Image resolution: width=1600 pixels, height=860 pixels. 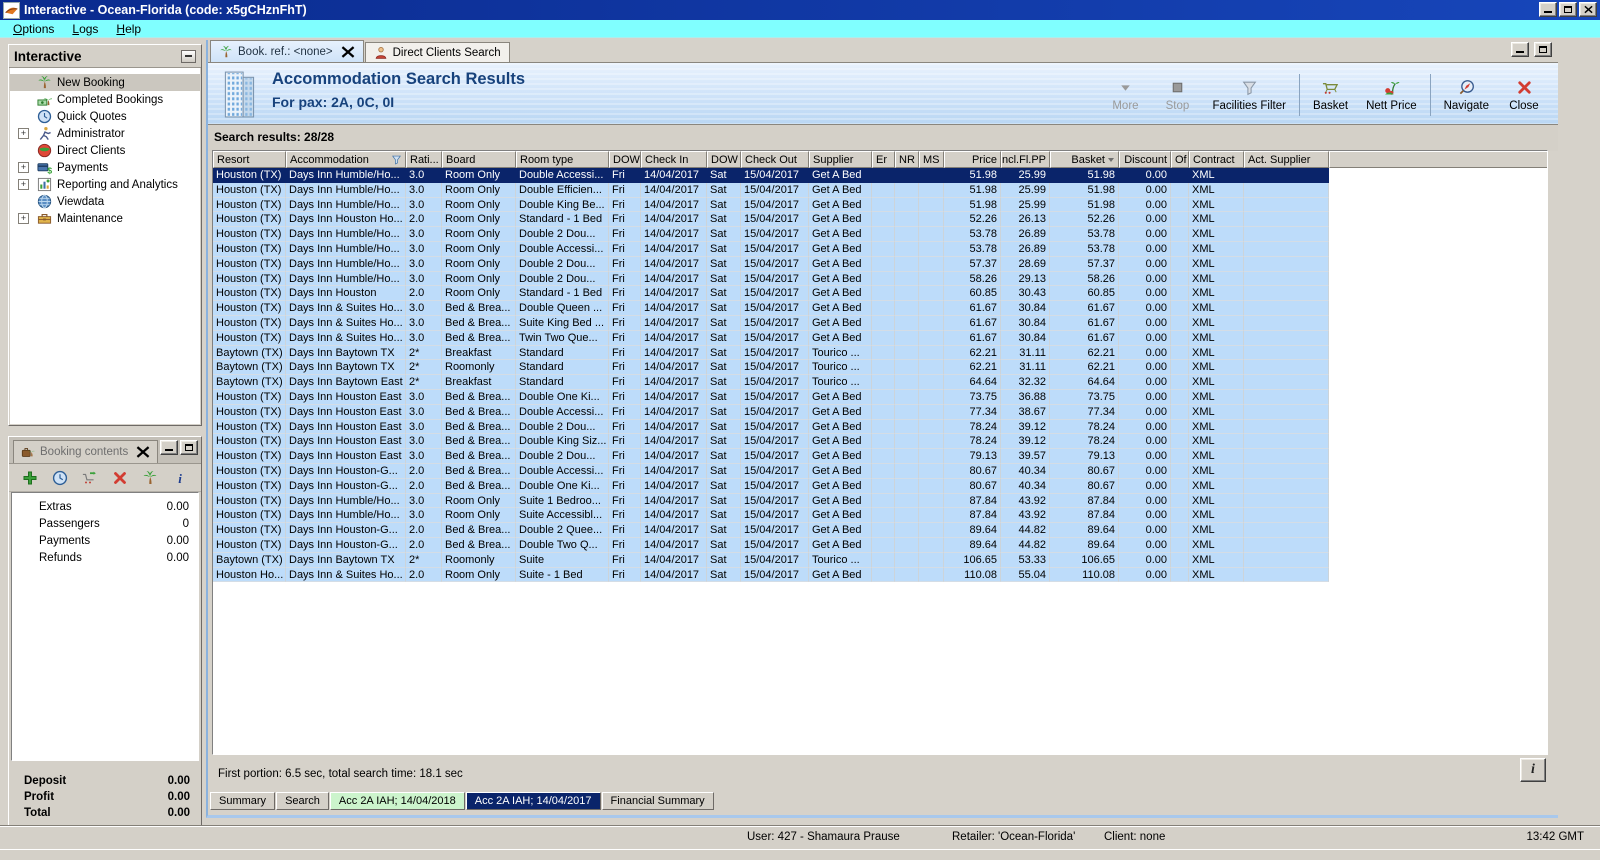 What do you see at coordinates (105, 184) in the screenshot?
I see `sidebar-item-reporting-and-analytics: + Reporting and Analytics` at bounding box center [105, 184].